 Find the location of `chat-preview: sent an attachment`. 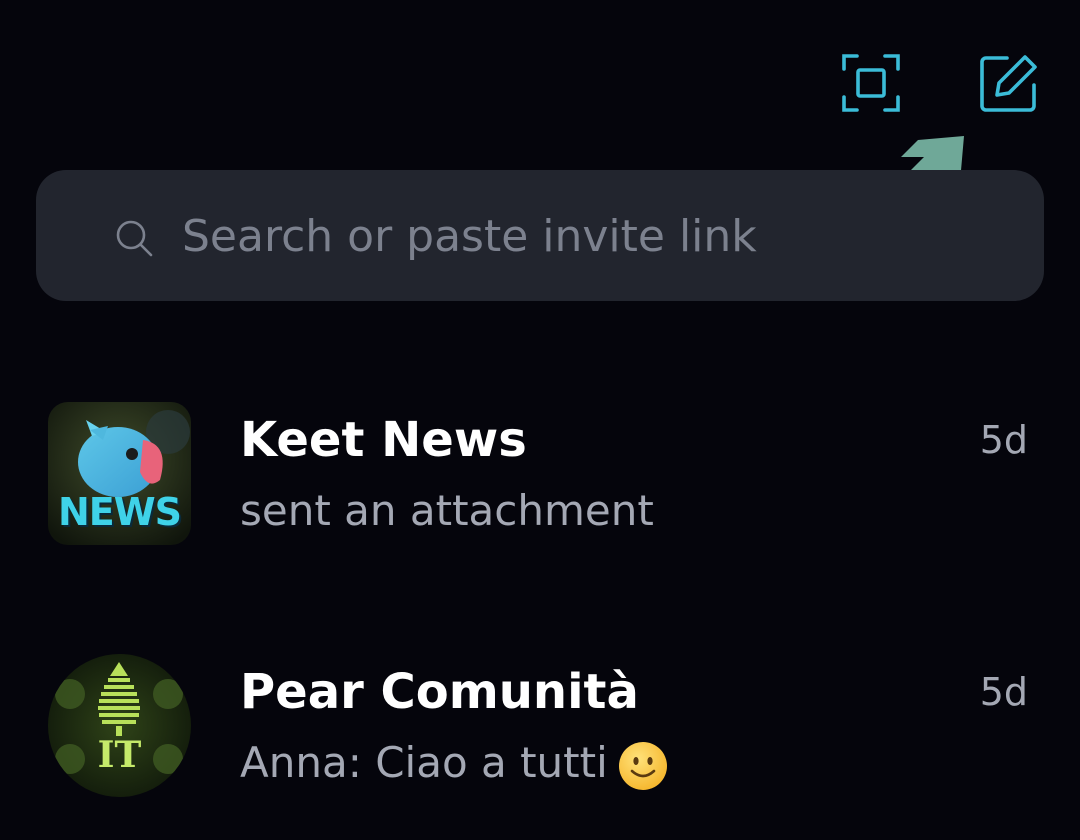

chat-preview: sent an attachment is located at coordinates (447, 510).